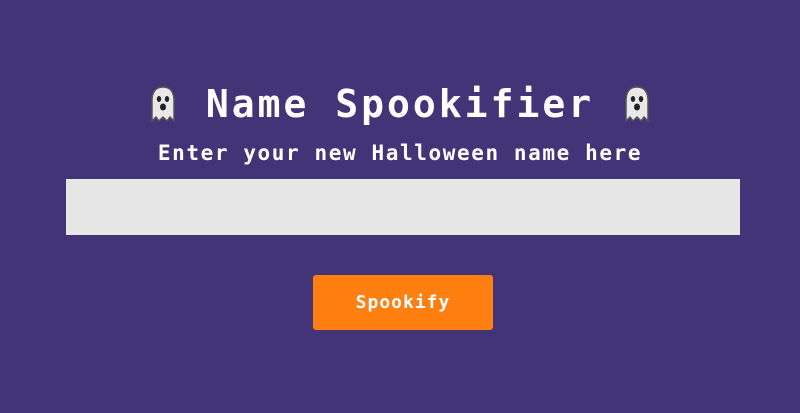  Describe the element at coordinates (403, 207) in the screenshot. I see `halloween-name-input` at that location.